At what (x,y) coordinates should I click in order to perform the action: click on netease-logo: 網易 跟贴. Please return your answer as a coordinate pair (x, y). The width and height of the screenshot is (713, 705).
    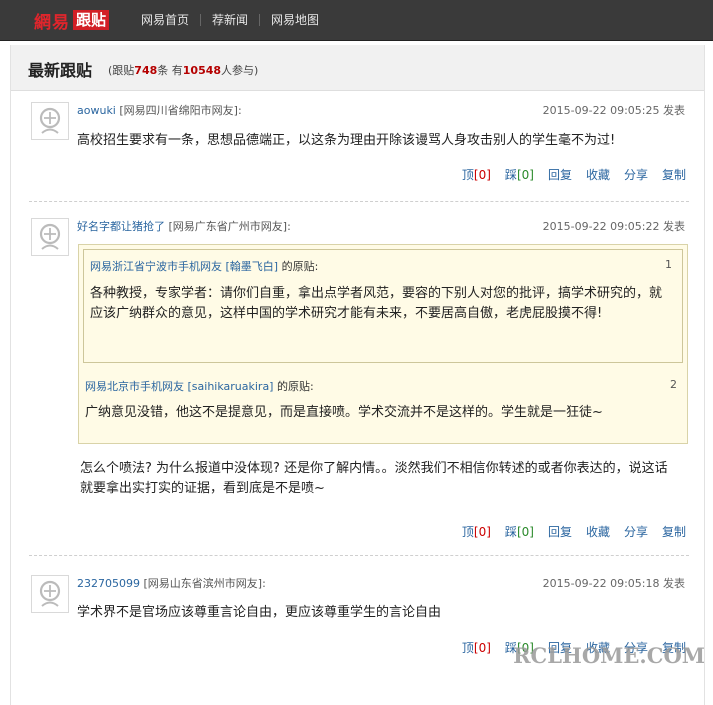
    Looking at the image, I should click on (72, 21).